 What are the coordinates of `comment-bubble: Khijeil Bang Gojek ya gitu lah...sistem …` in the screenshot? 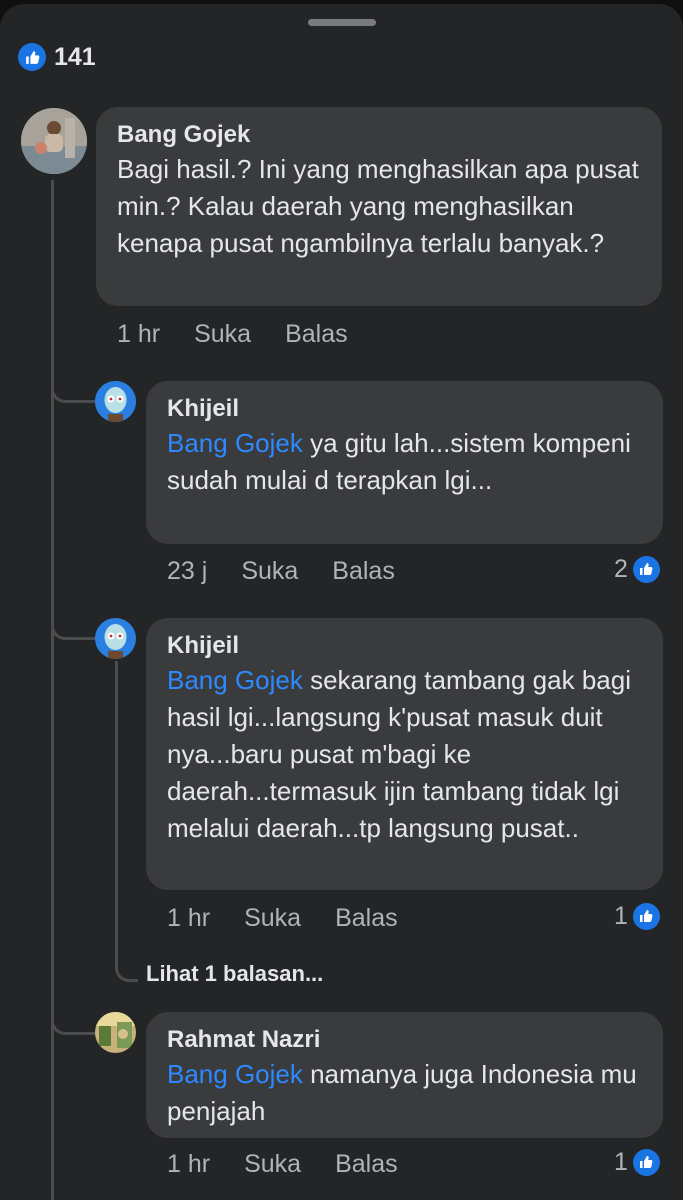 It's located at (404, 462).